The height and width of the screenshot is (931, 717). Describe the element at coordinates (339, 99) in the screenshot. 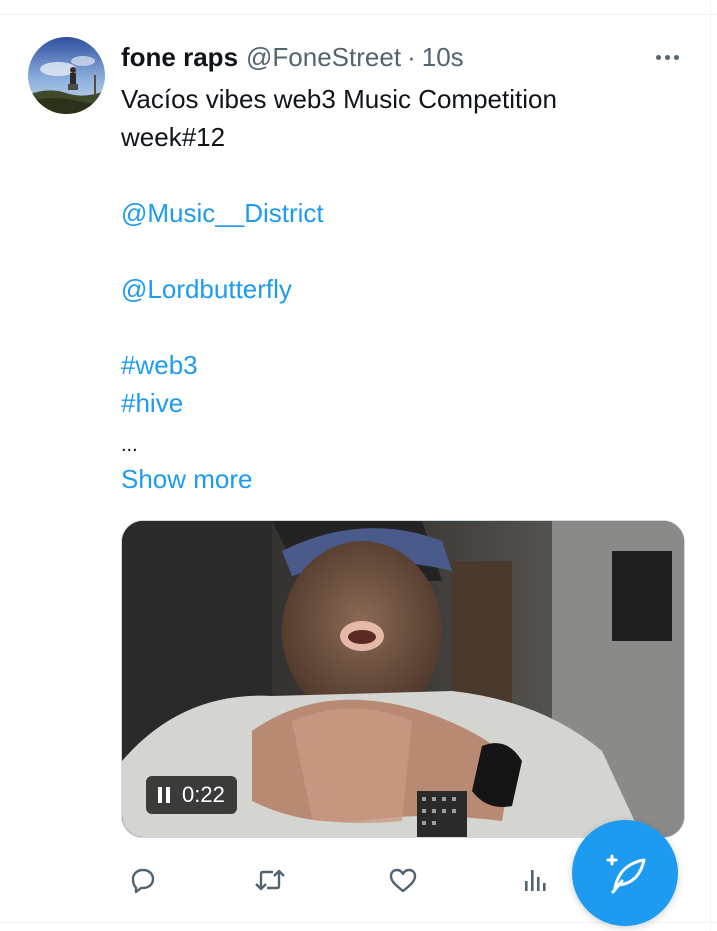

I see `tweet-text-line-1: Vacíos vibes web3 Music Competition` at that location.